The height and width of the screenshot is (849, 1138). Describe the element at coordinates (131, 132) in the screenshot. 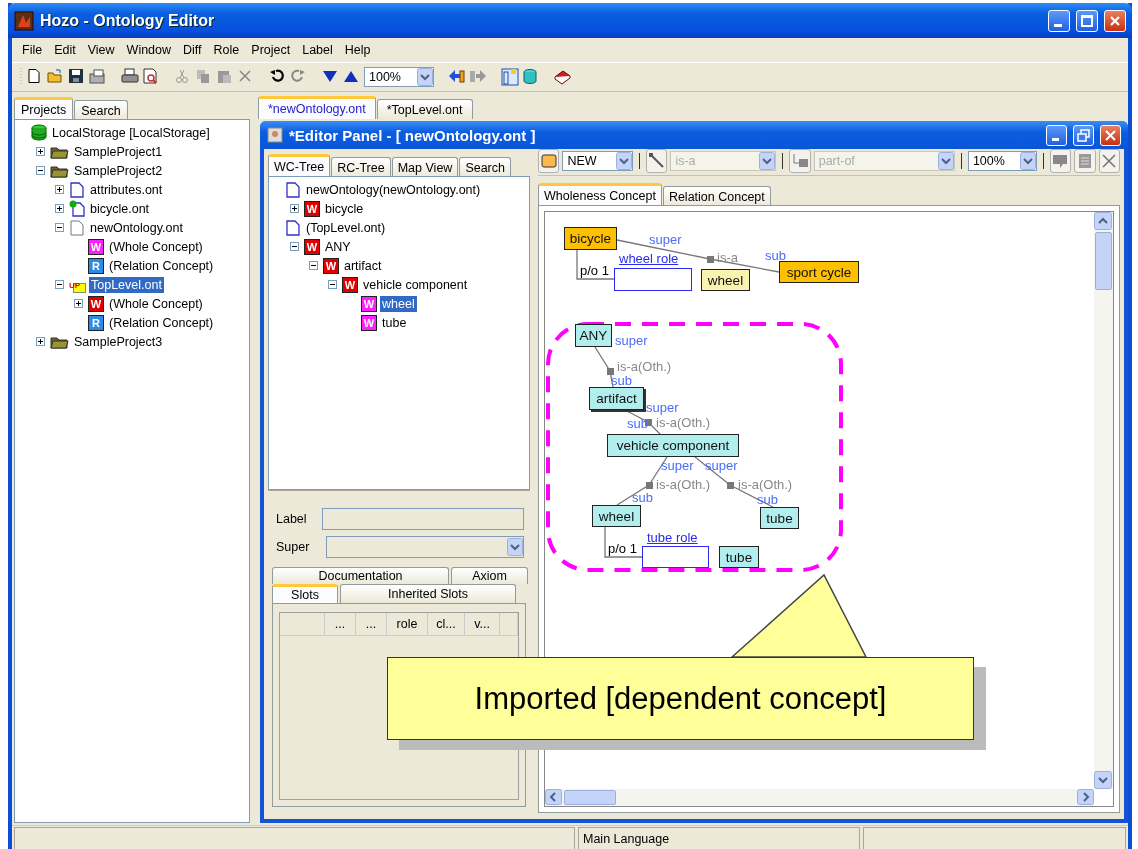

I see `tree-item: LocalStorage [LocalStorage]` at that location.